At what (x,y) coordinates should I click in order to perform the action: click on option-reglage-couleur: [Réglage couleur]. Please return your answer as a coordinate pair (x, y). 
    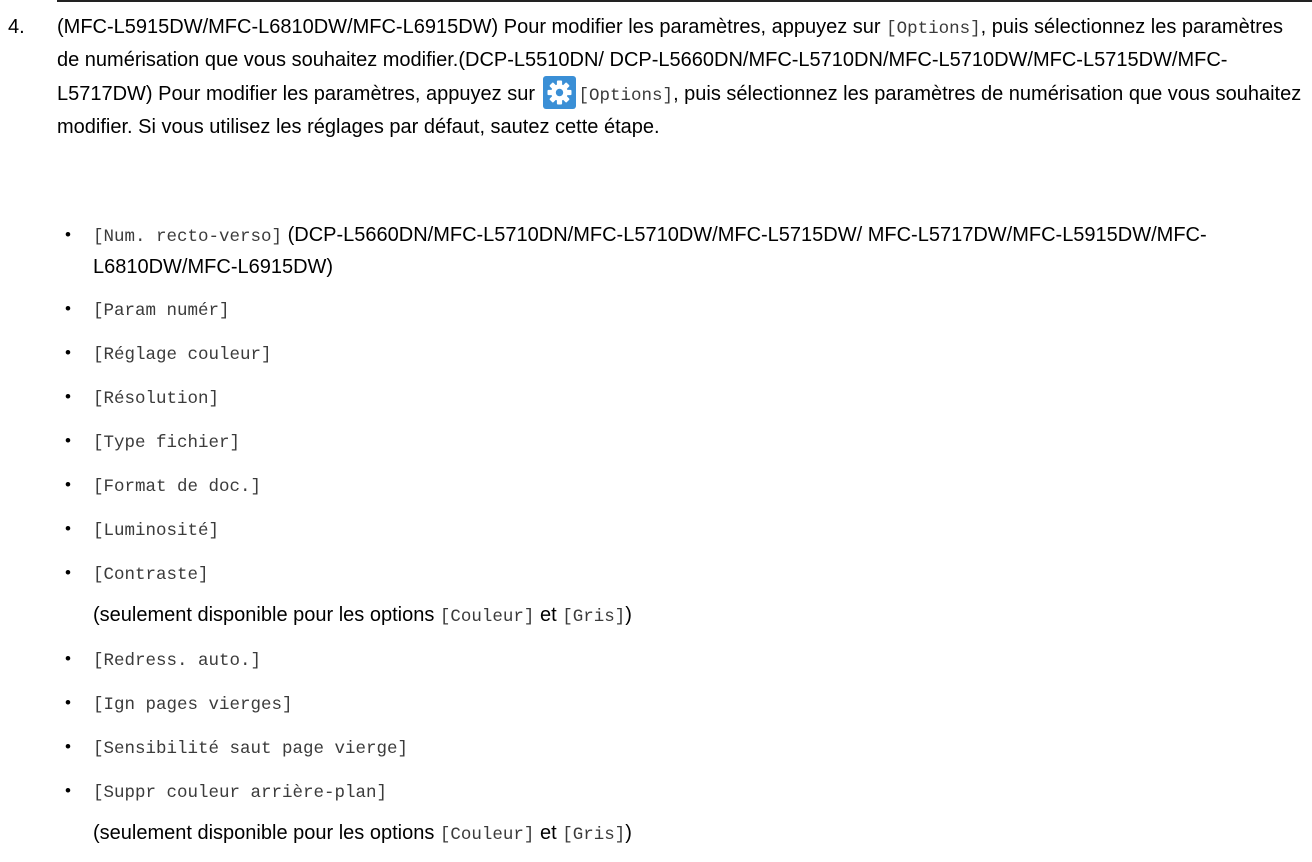
    Looking at the image, I should click on (182, 355).